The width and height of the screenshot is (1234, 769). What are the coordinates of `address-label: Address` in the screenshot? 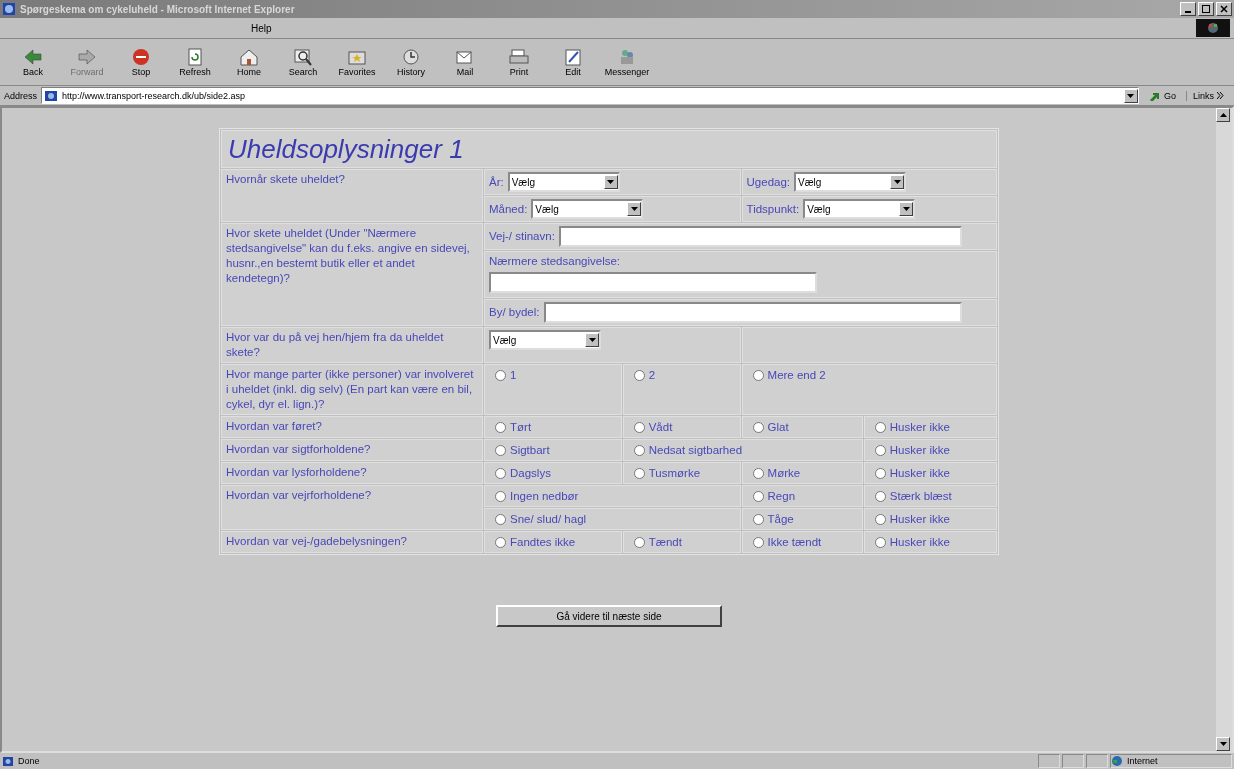 It's located at (21, 95).